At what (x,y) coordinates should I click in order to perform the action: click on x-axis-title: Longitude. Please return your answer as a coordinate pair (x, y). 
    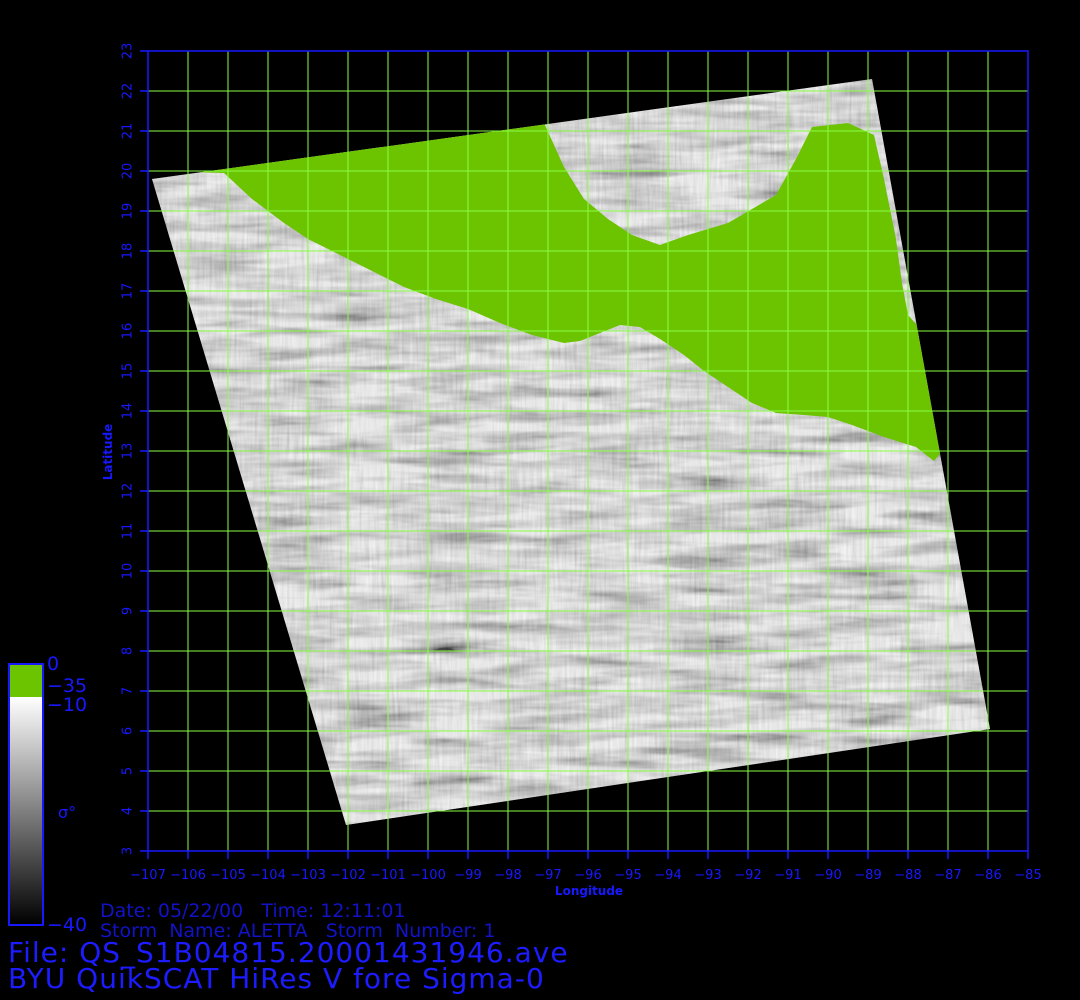
    Looking at the image, I should click on (589, 891).